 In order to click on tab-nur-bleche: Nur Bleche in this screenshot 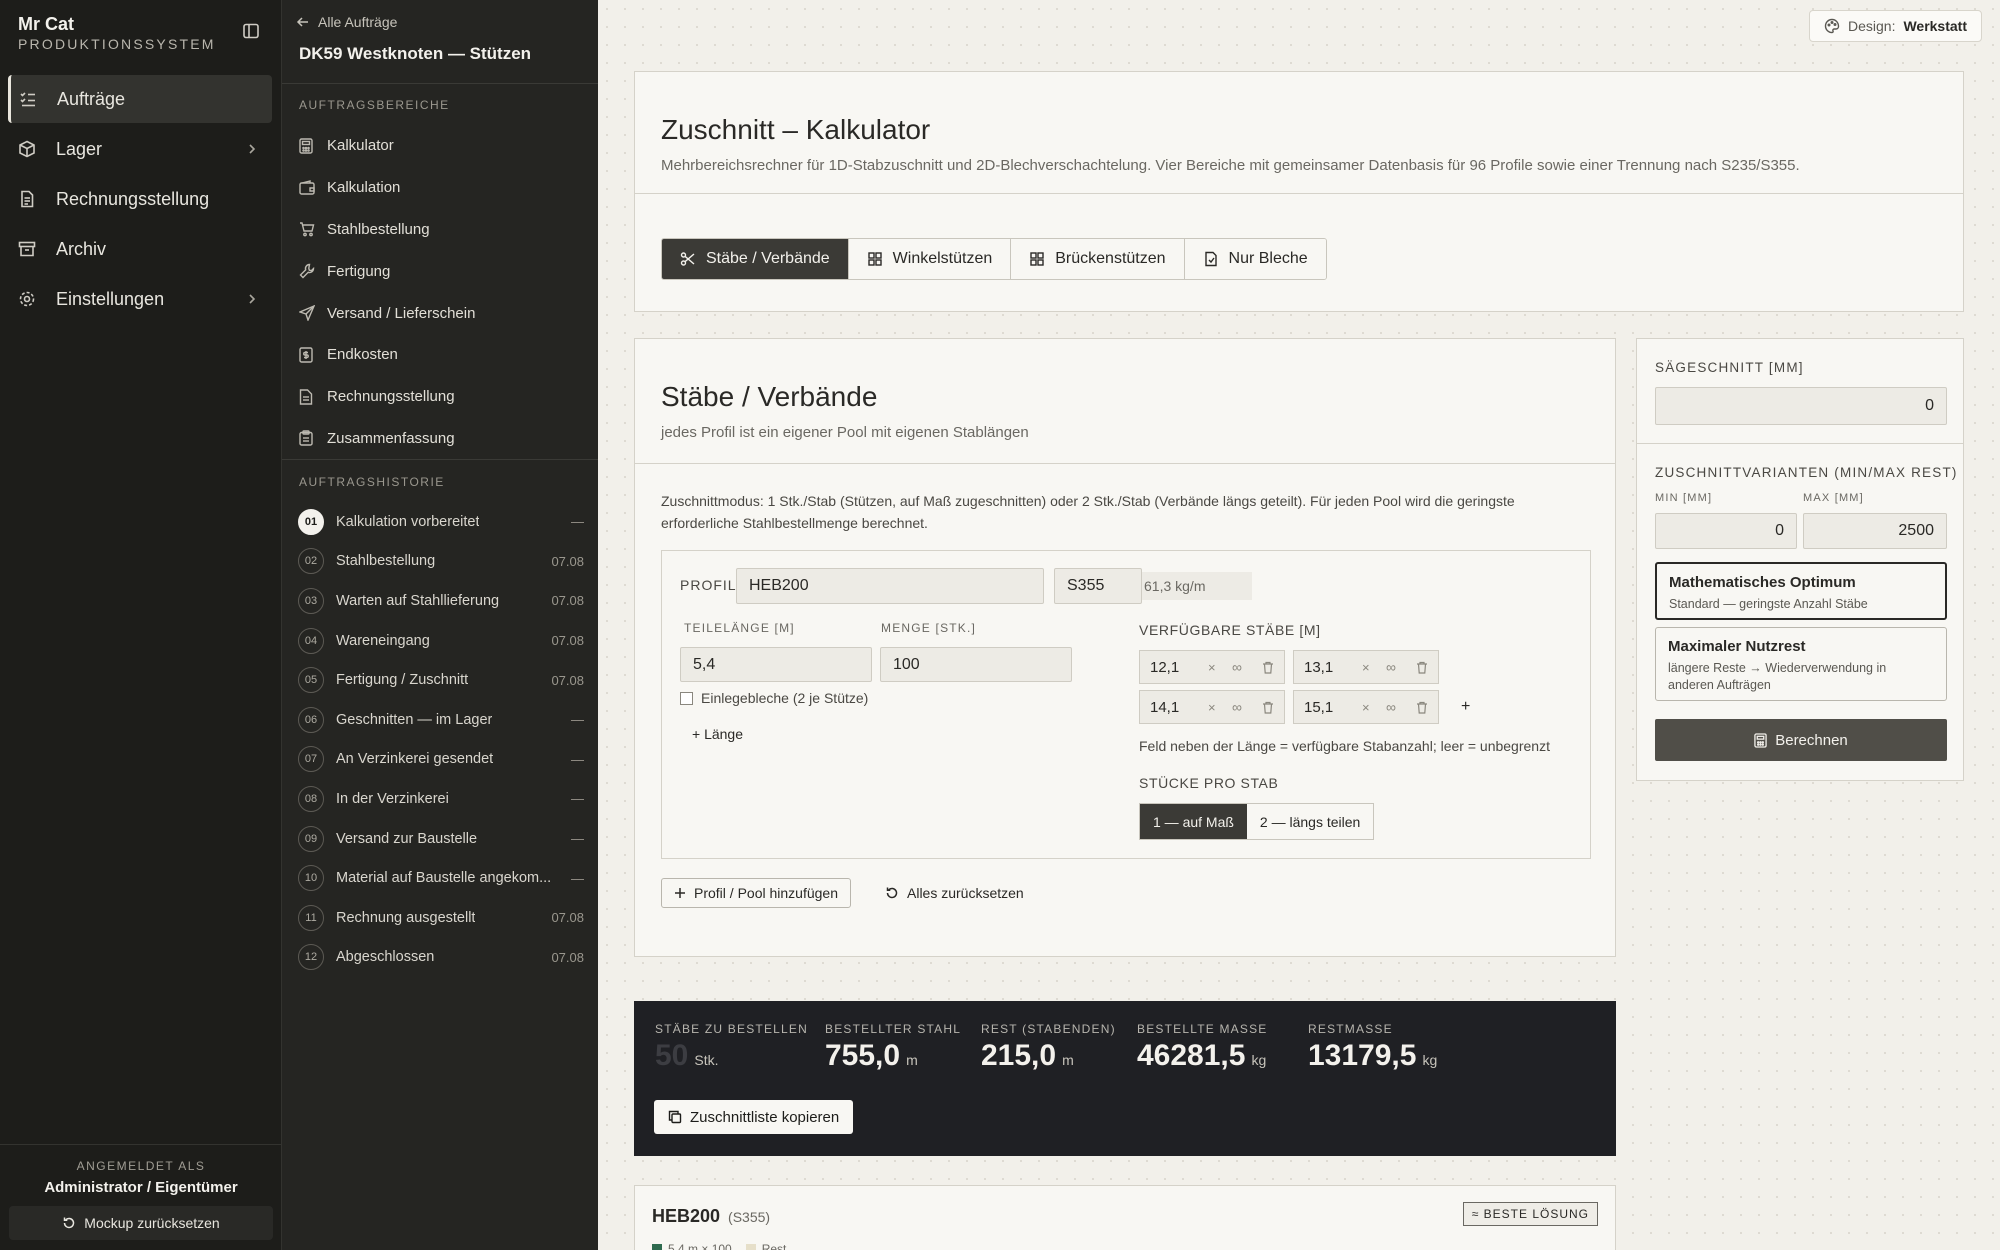, I will do `click(1255, 259)`.